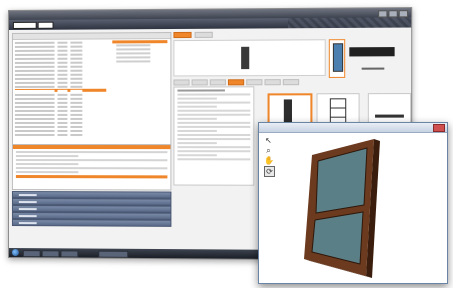 The image size is (453, 288). I want to click on accordion-section, so click(91, 223).